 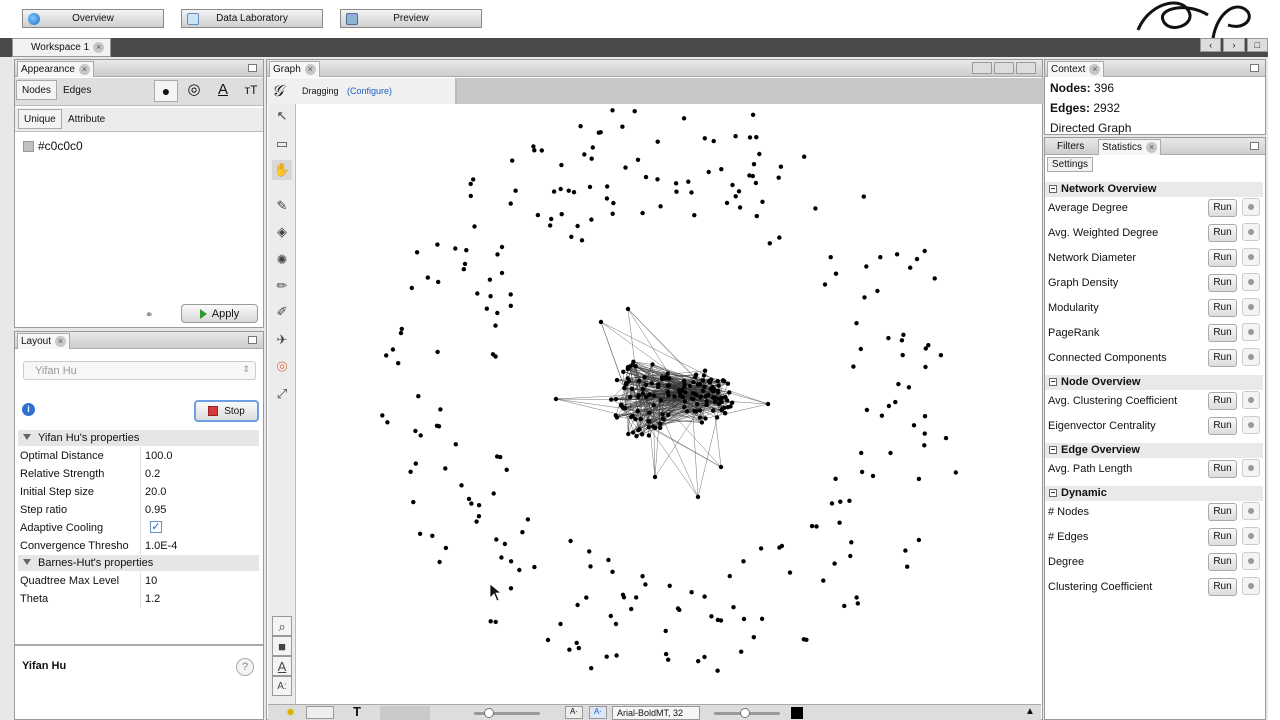 I want to click on property-value: 0.95, so click(x=155, y=510).